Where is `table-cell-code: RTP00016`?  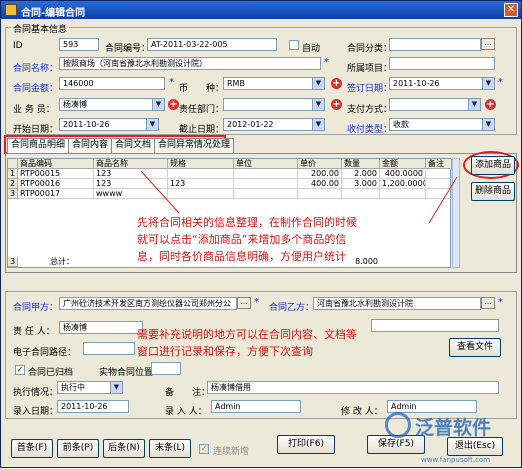
table-cell-code: RTP00016 is located at coordinates (56, 184).